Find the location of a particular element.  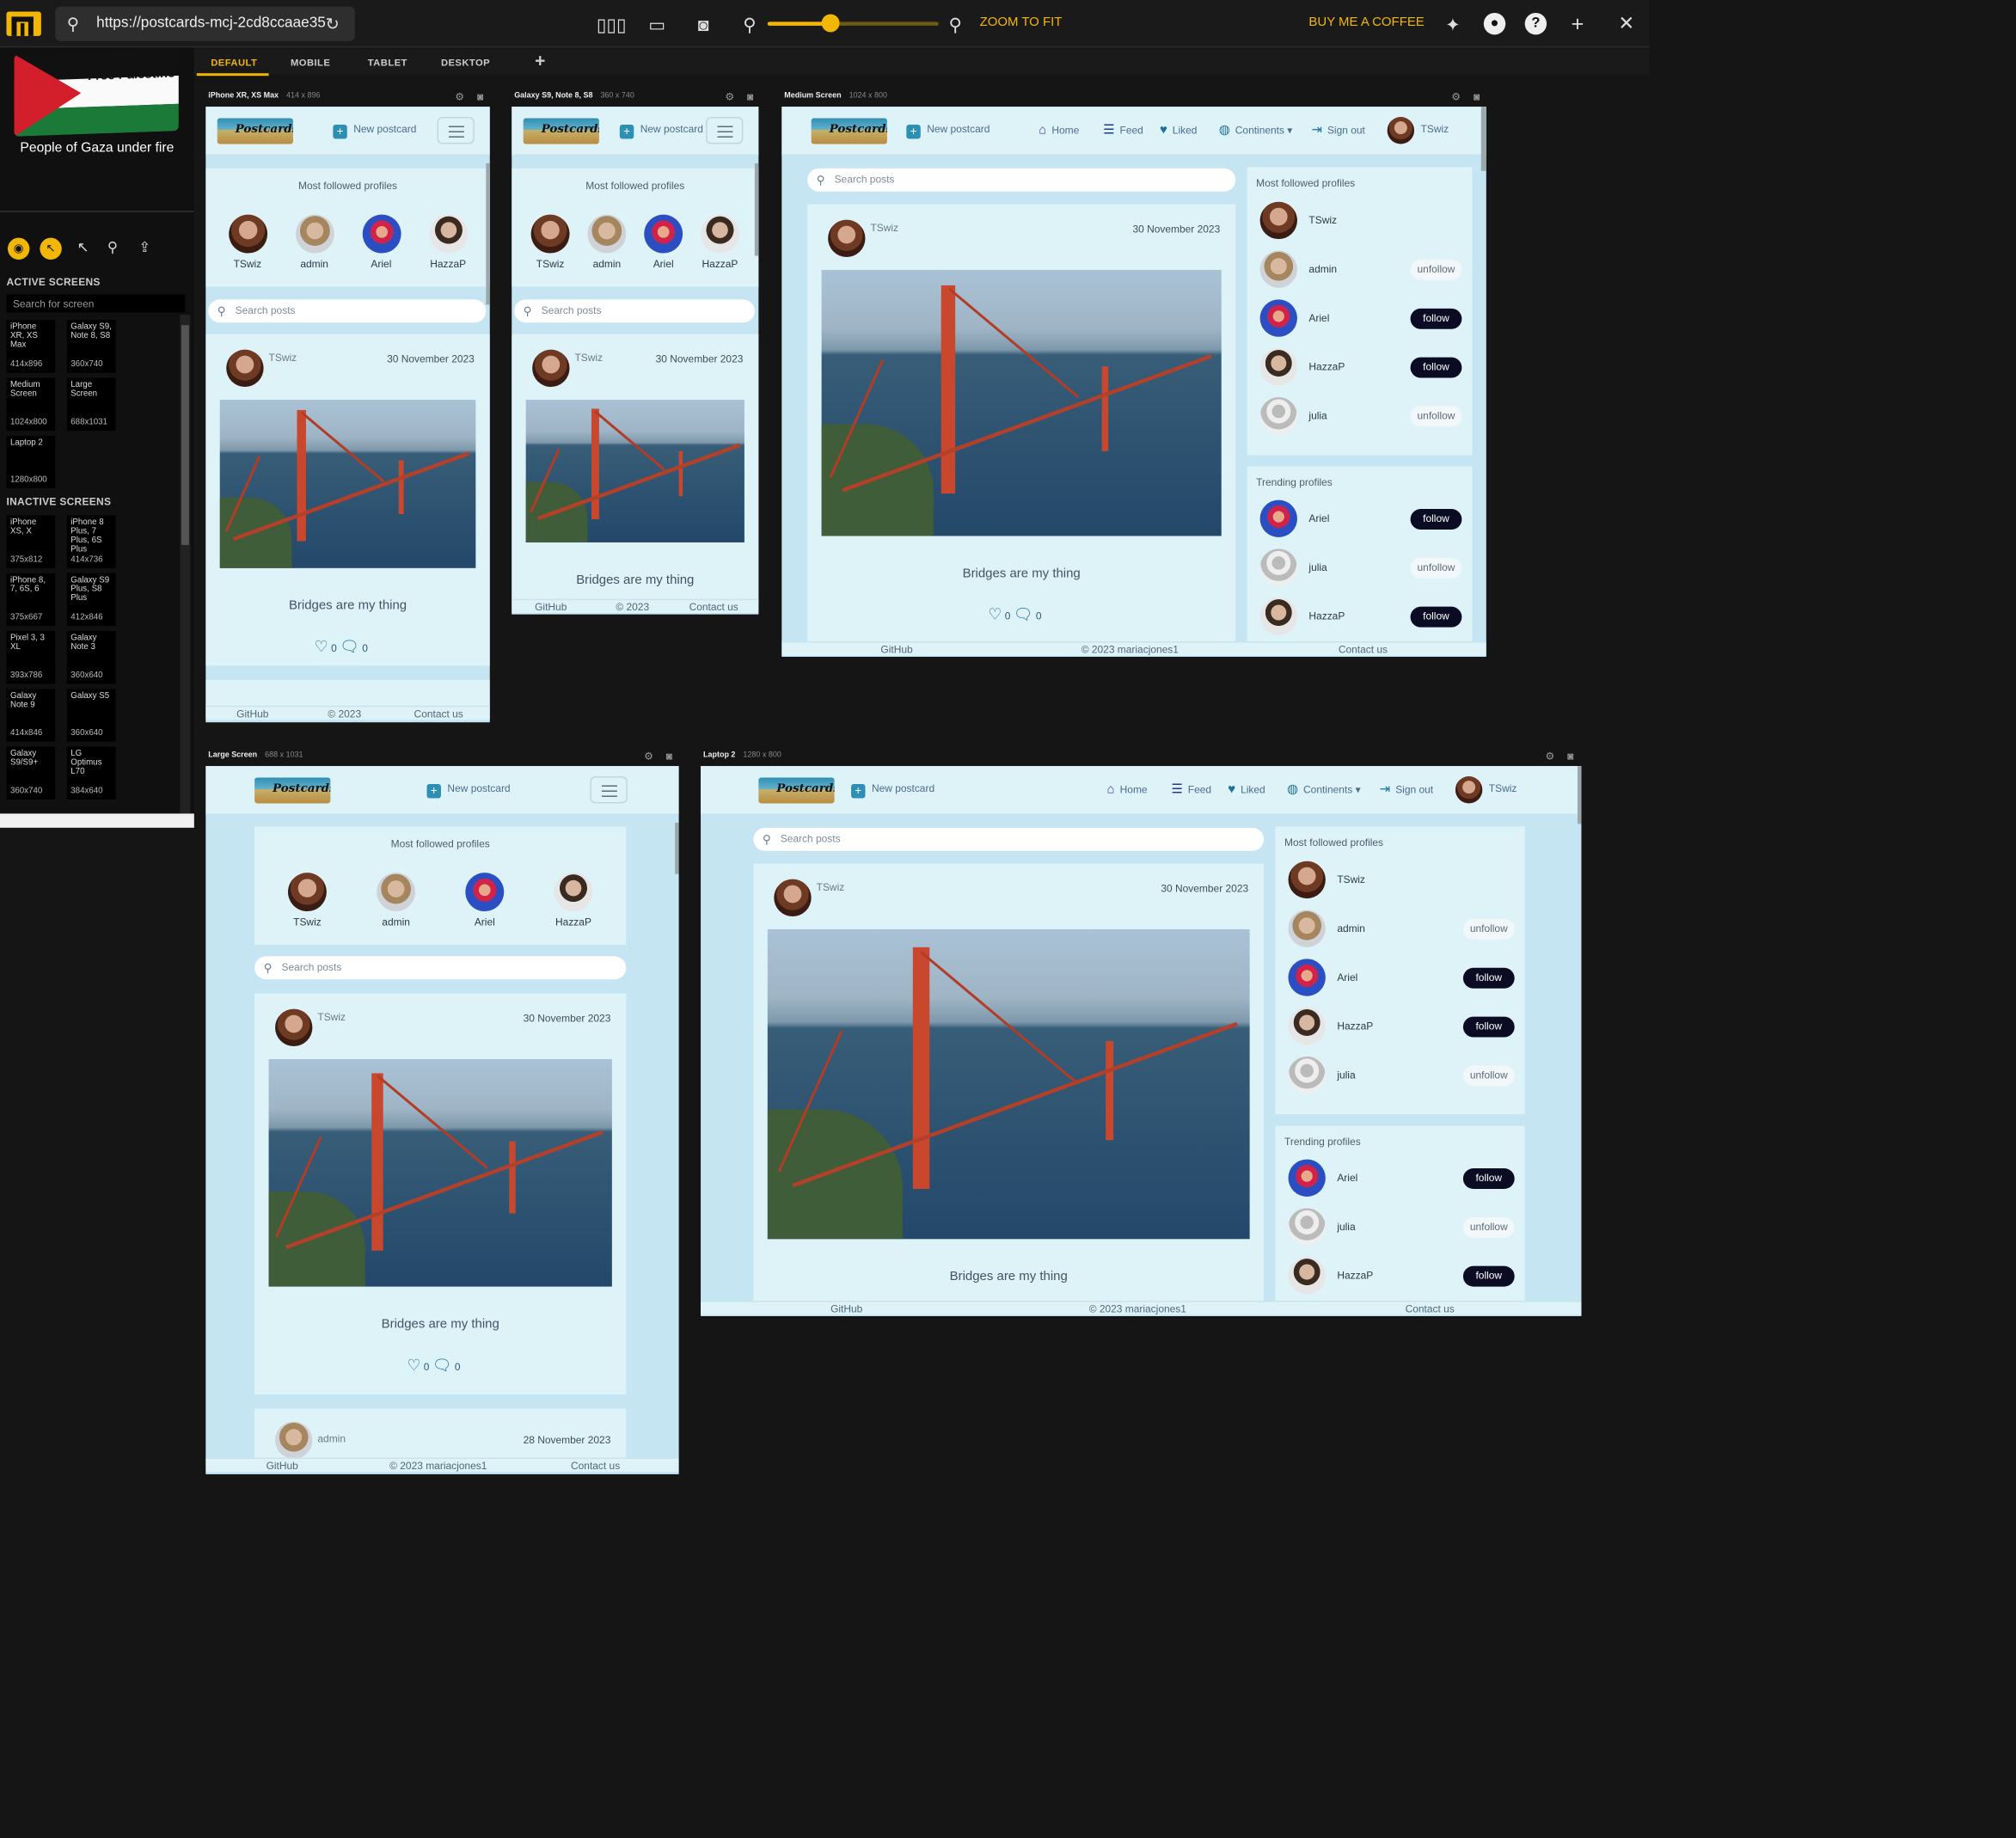

zoom-in-icon: ⚲ is located at coordinates (956, 25).